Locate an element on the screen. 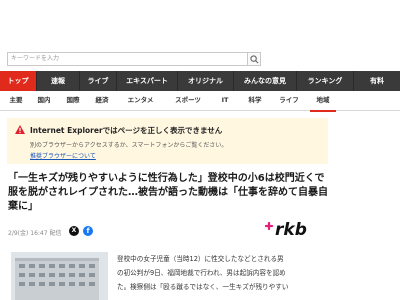 The width and height of the screenshot is (400, 300). top-header is located at coordinates (200, 21).